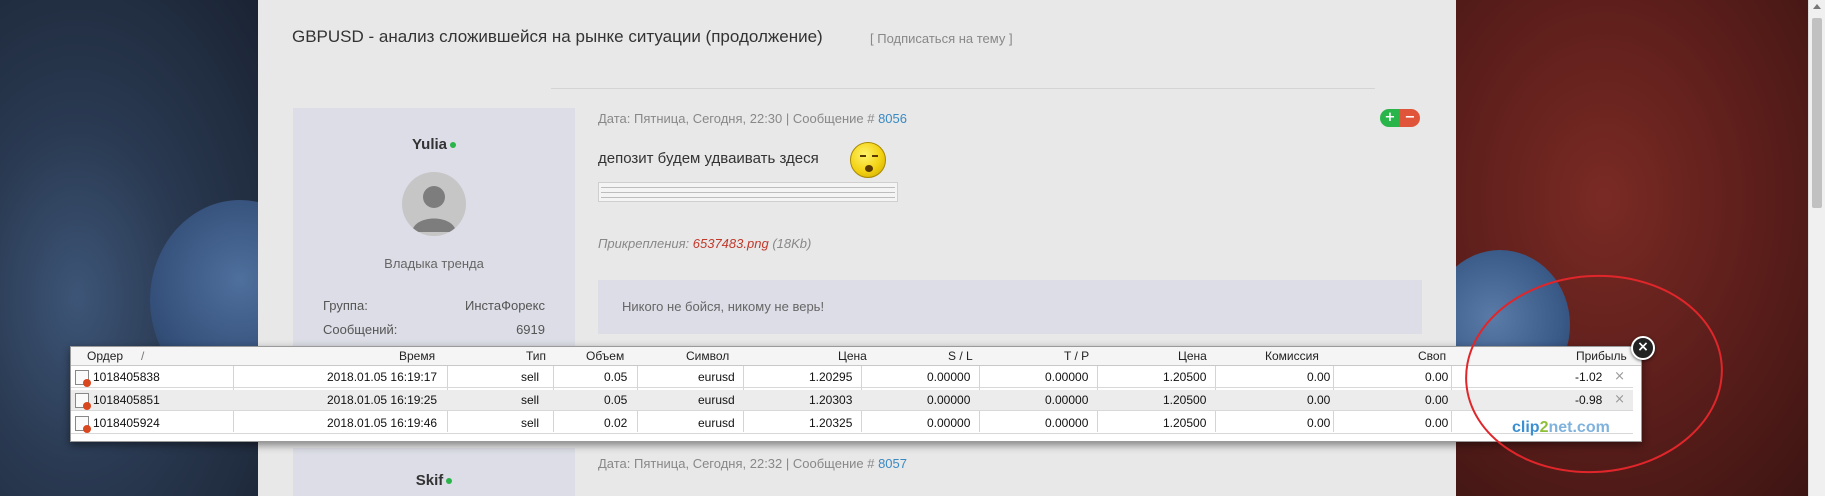 Image resolution: width=1825 pixels, height=496 pixels. I want to click on col-volume: Объем, so click(605, 356).